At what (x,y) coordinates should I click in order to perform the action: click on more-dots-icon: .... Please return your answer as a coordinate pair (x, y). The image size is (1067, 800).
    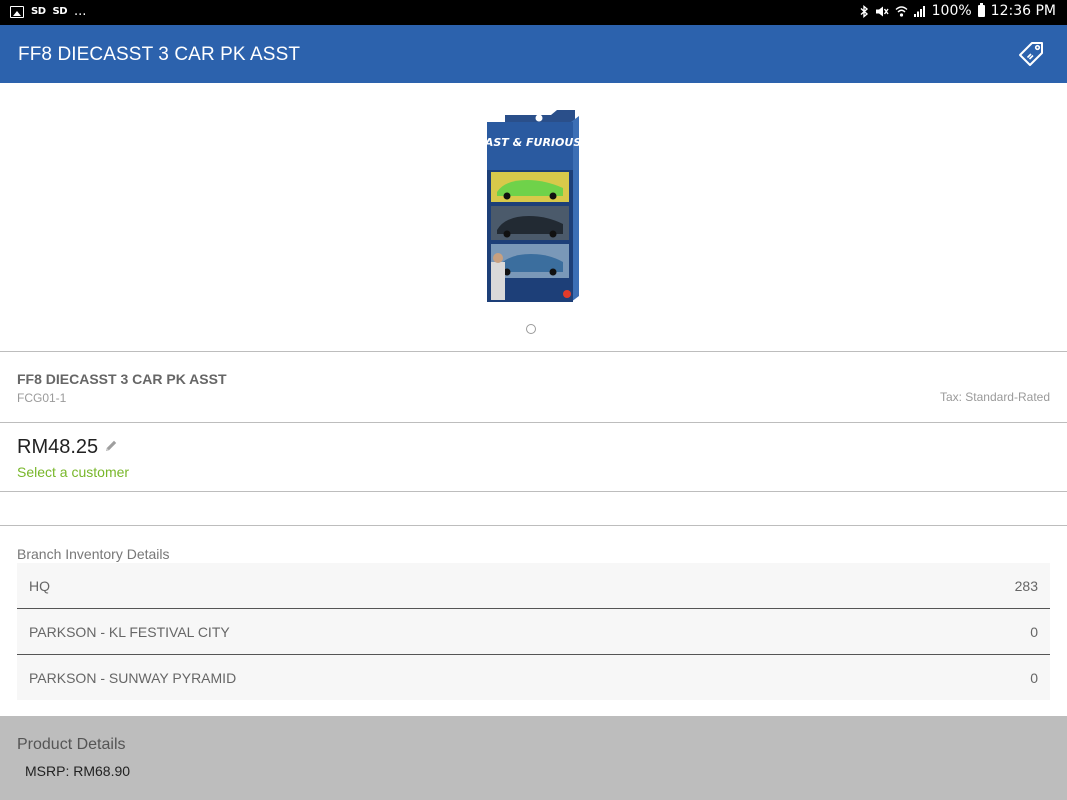
    Looking at the image, I should click on (80, 11).